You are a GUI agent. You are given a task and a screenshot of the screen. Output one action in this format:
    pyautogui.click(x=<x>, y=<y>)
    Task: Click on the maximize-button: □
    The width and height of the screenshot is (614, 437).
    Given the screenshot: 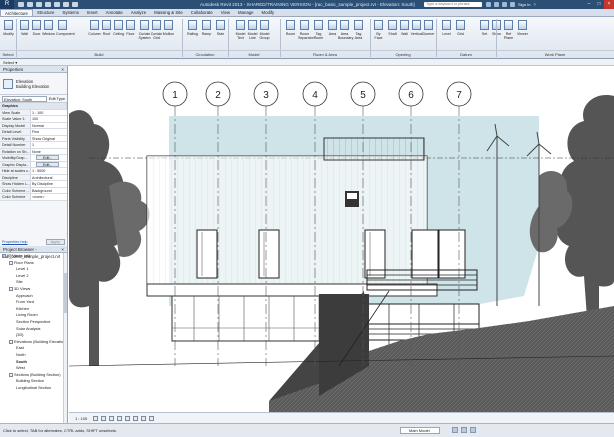 What is the action you would take?
    pyautogui.click(x=599, y=4)
    